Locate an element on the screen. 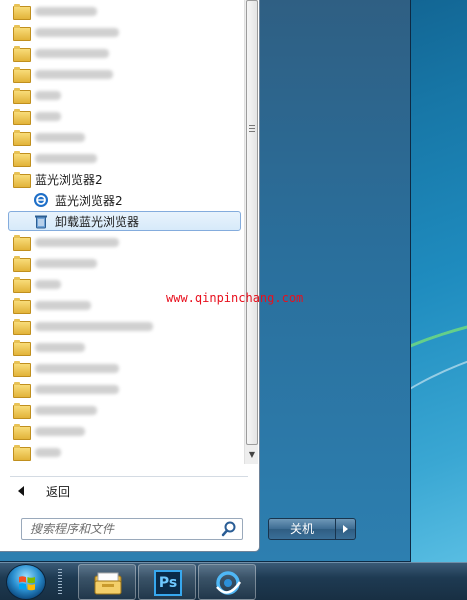 Image resolution: width=467 pixels, height=600 pixels. folder-explorer-icon is located at coordinates (108, 583).